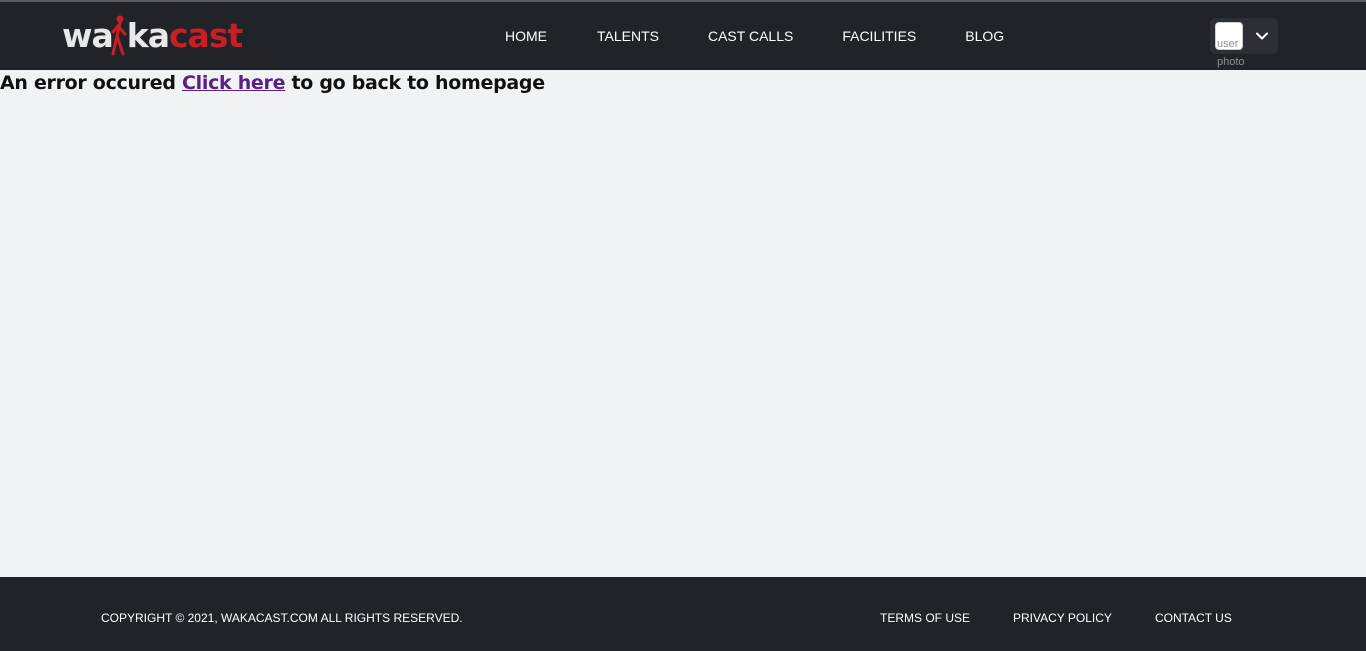 This screenshot has height=651, width=1366. I want to click on homepage-link: Click here, so click(233, 83).